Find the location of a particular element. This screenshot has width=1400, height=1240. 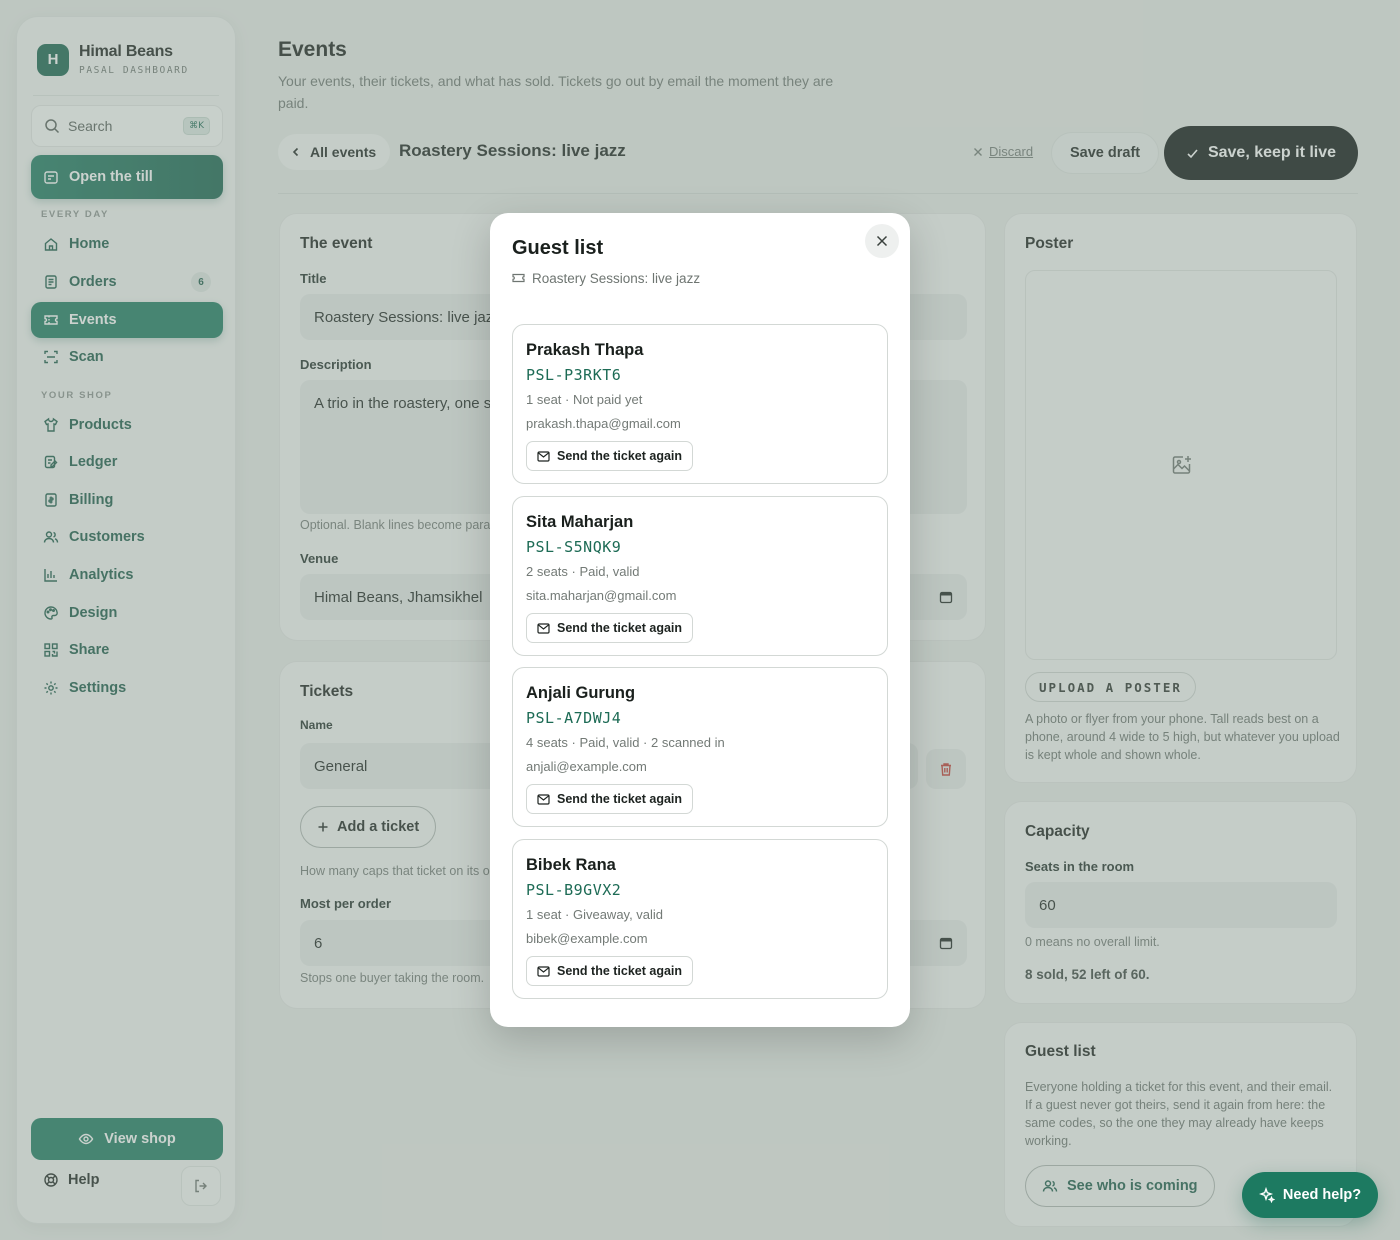

guest-email: anjali@example.com is located at coordinates (586, 766).